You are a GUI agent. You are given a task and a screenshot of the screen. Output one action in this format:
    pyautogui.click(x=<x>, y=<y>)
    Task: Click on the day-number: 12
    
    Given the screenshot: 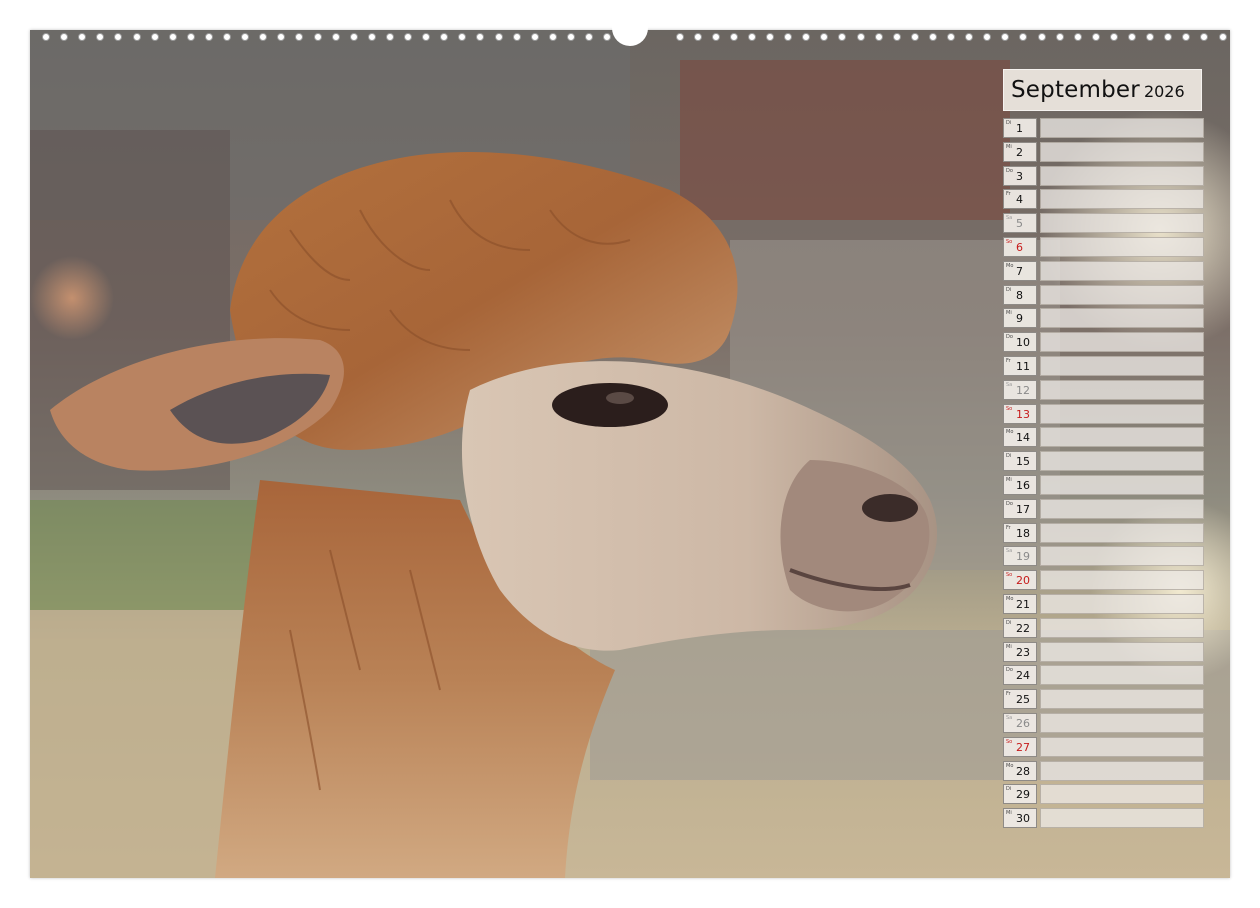 What is the action you would take?
    pyautogui.click(x=1023, y=390)
    